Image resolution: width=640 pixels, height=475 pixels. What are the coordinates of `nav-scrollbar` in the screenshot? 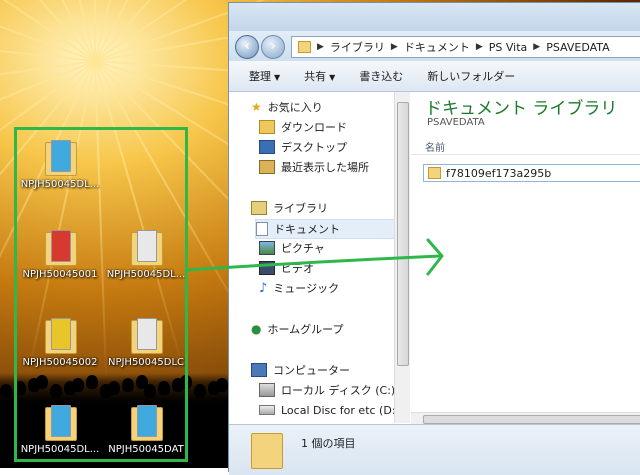 It's located at (402, 257).